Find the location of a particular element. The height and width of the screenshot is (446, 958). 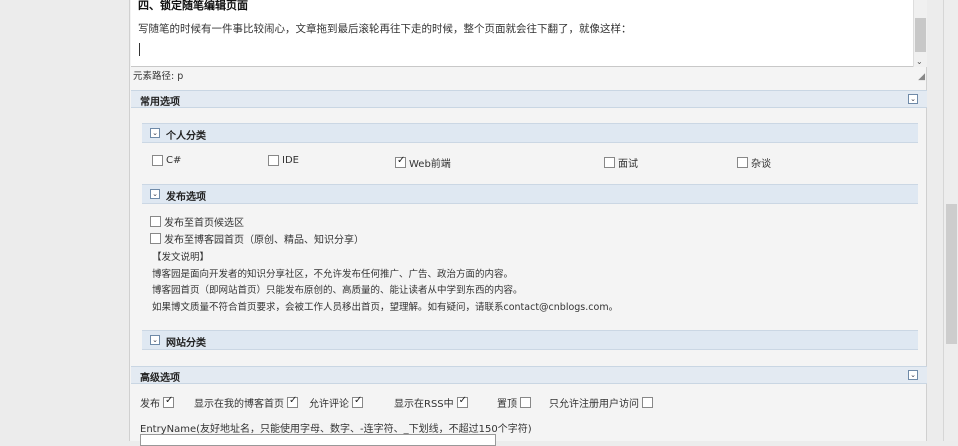

publish-note-line: 博客园是面向开发者的知识分享社区，不允许发布任何推广、广告、政治方面的内容。 is located at coordinates (333, 274).